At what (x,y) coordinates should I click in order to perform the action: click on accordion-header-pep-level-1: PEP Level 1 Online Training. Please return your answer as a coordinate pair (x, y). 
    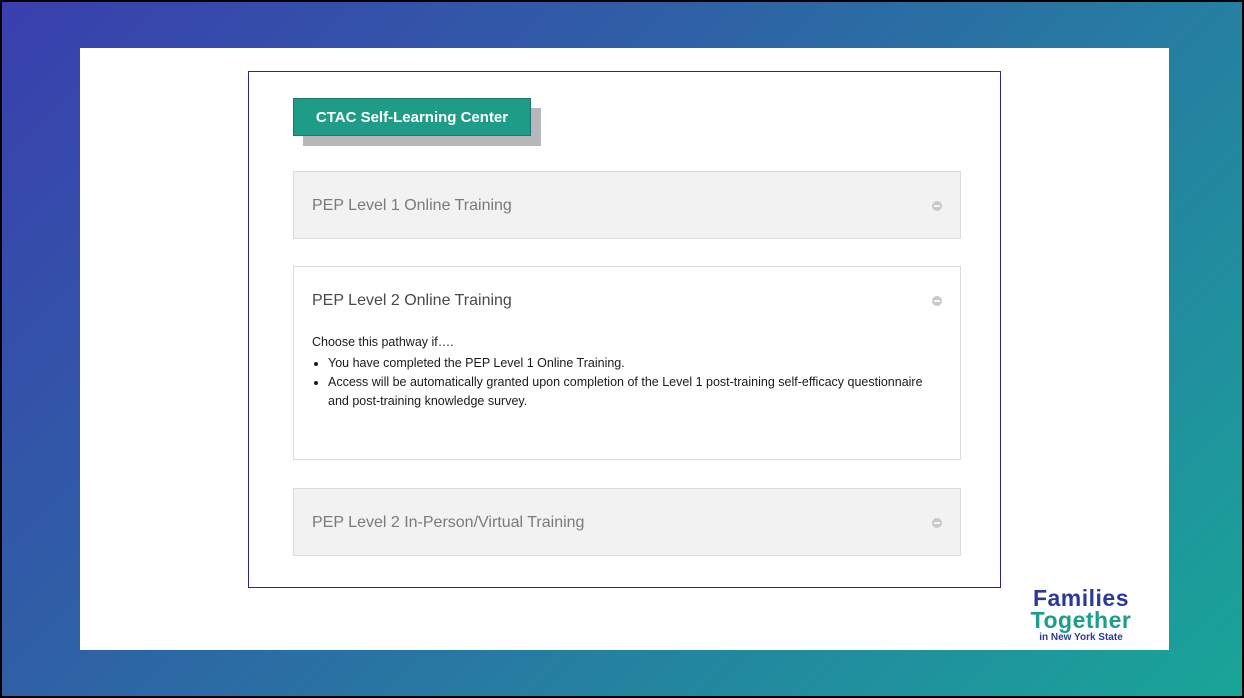
    Looking at the image, I should click on (627, 206).